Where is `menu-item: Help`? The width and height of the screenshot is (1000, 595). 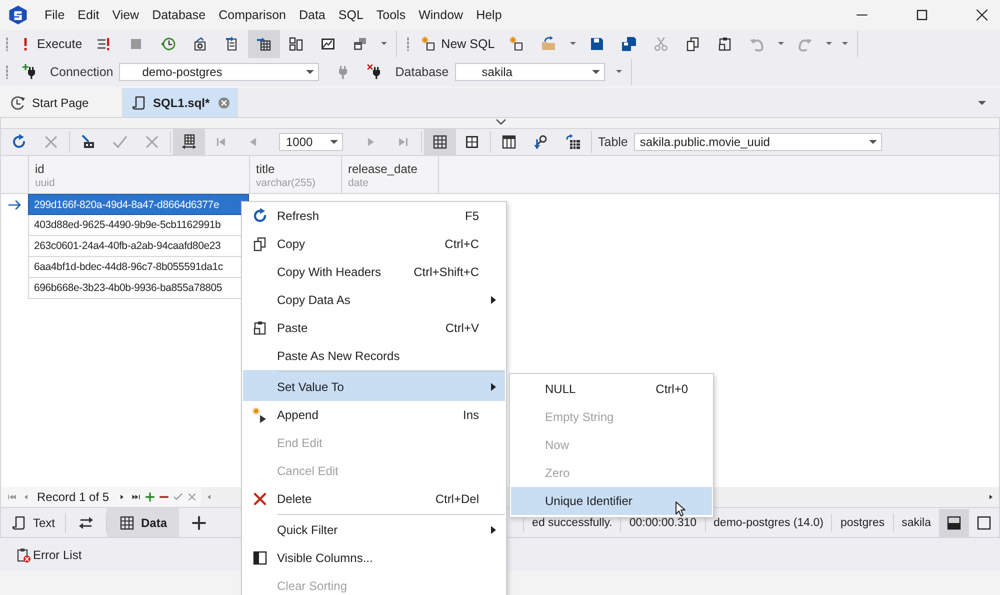
menu-item: Help is located at coordinates (489, 15).